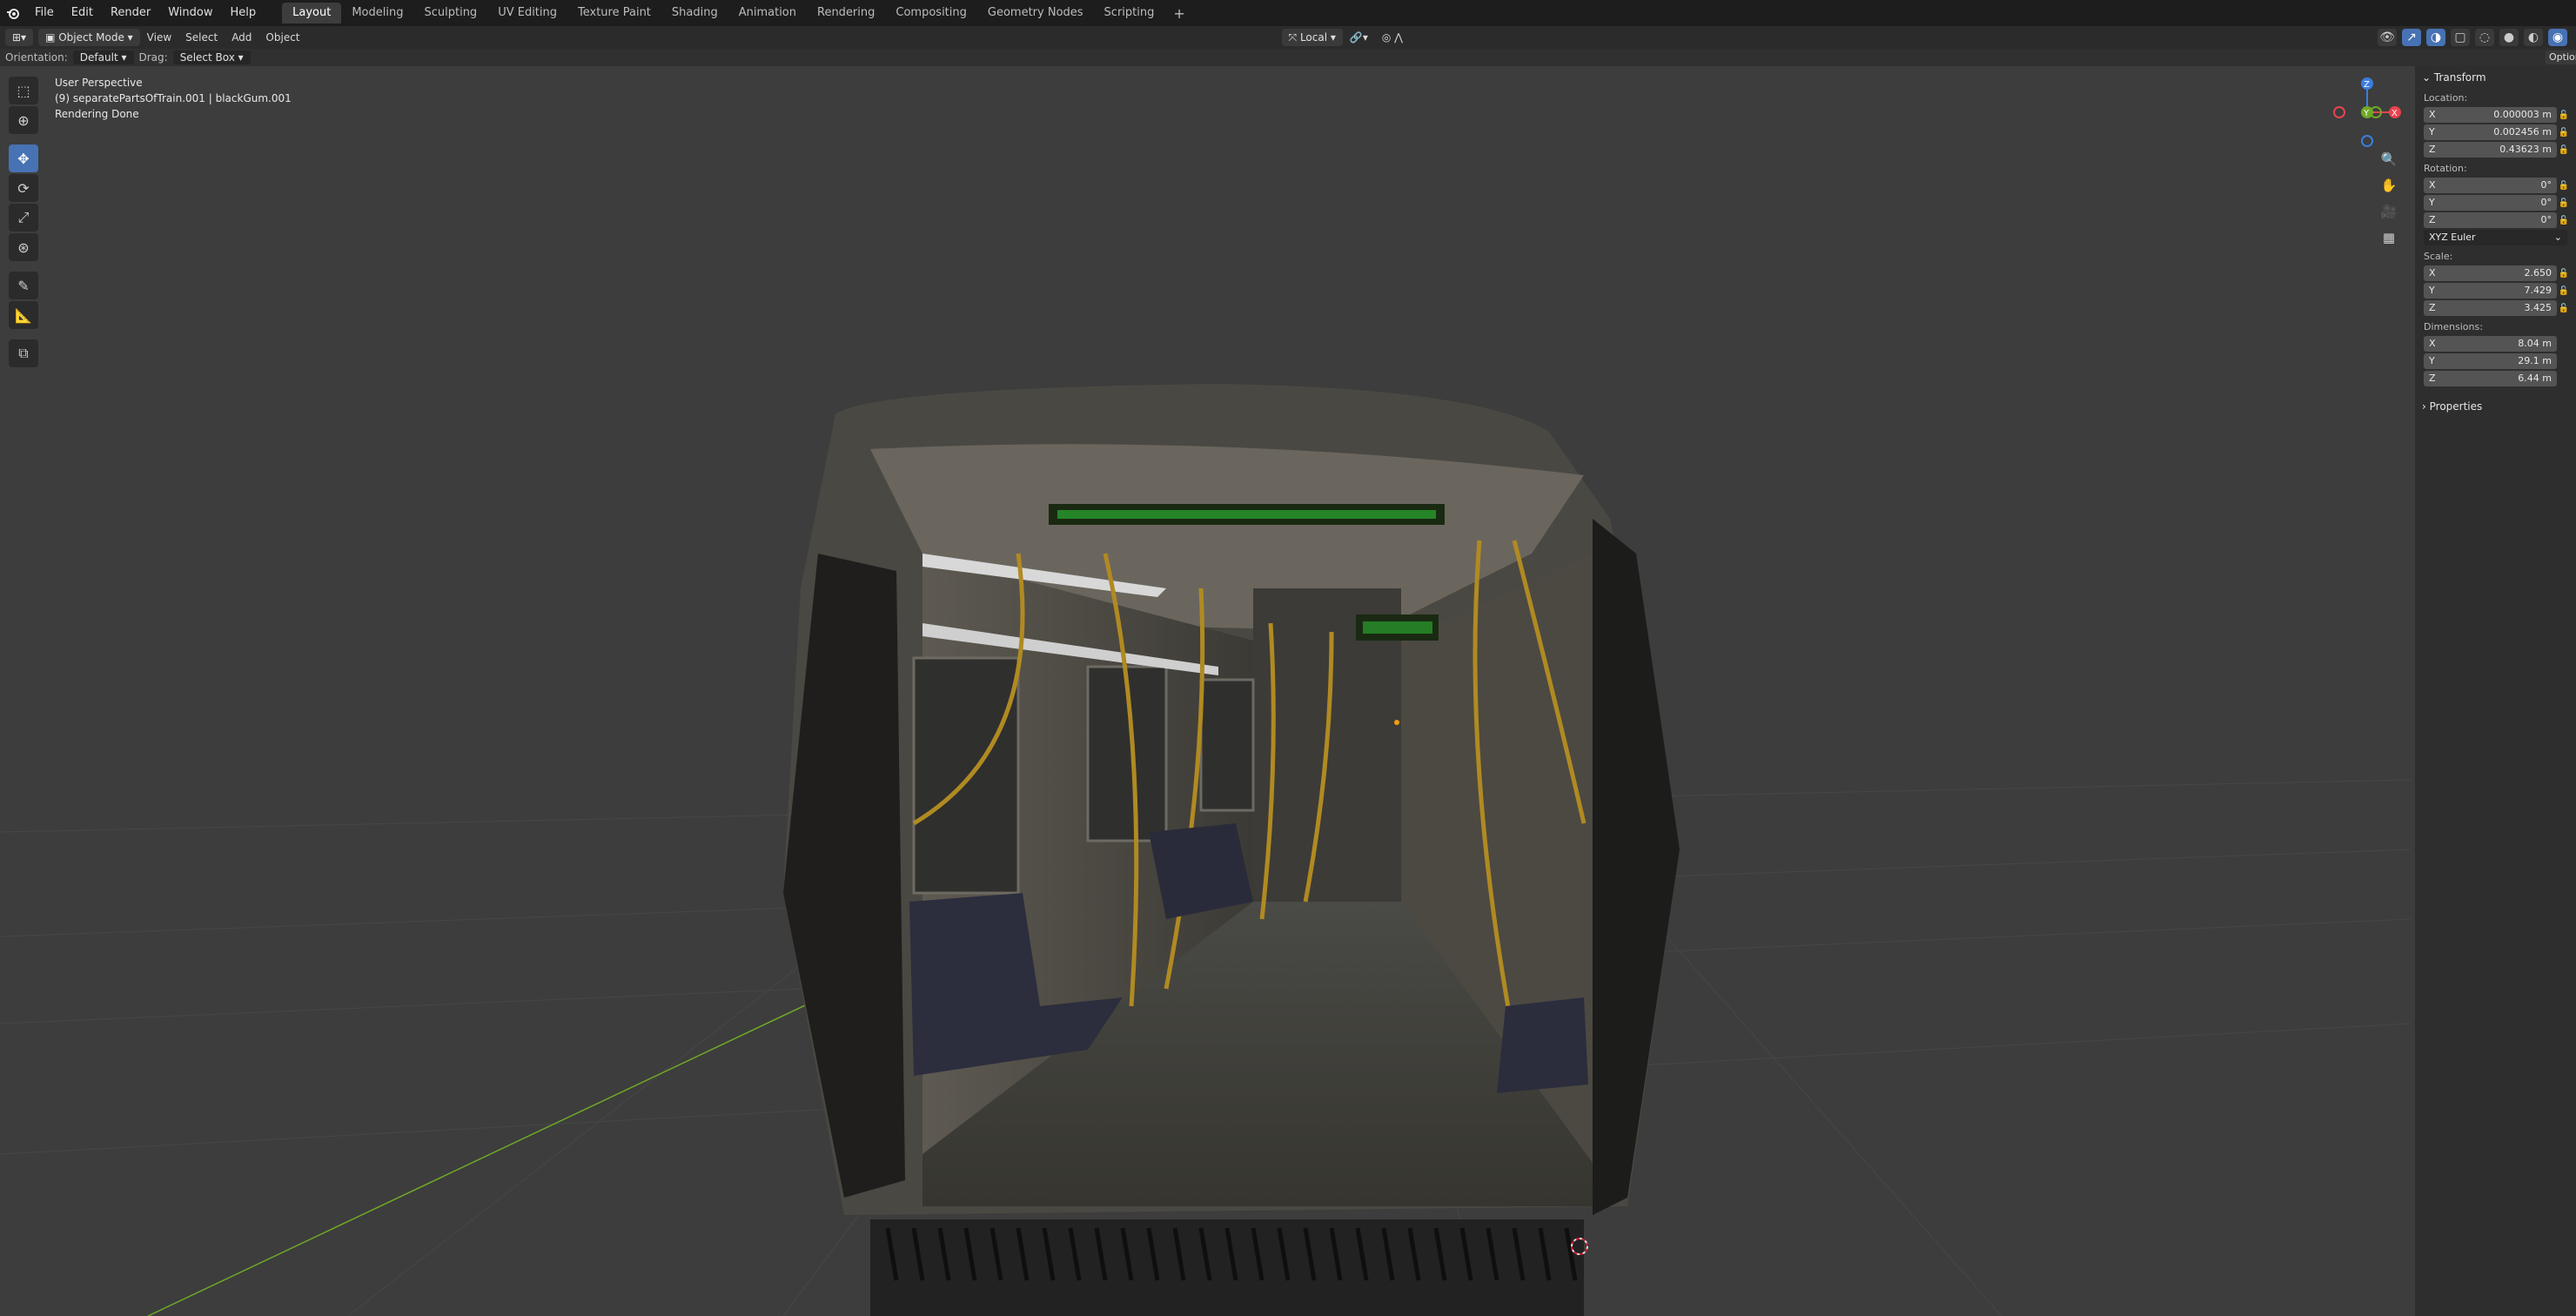  I want to click on visibility-icon: 👁, so click(2387, 38).